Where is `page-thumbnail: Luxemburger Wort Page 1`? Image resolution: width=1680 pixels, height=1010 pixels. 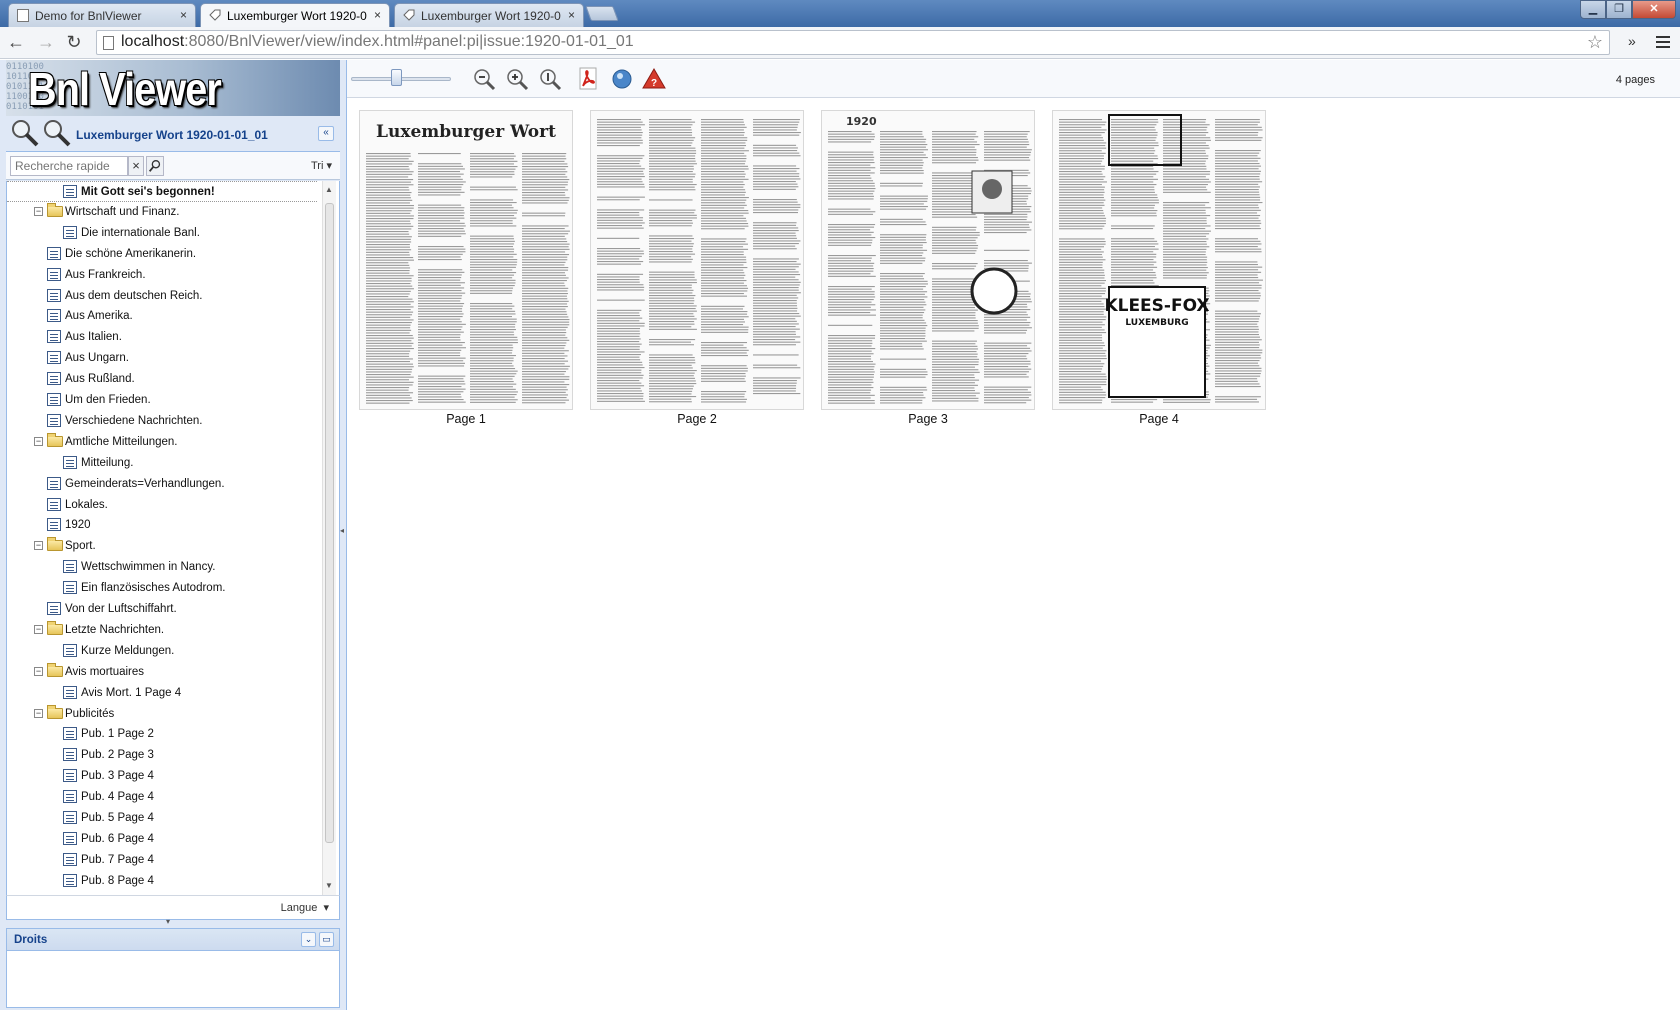
page-thumbnail: Luxemburger Wort Page 1 is located at coordinates (466, 268).